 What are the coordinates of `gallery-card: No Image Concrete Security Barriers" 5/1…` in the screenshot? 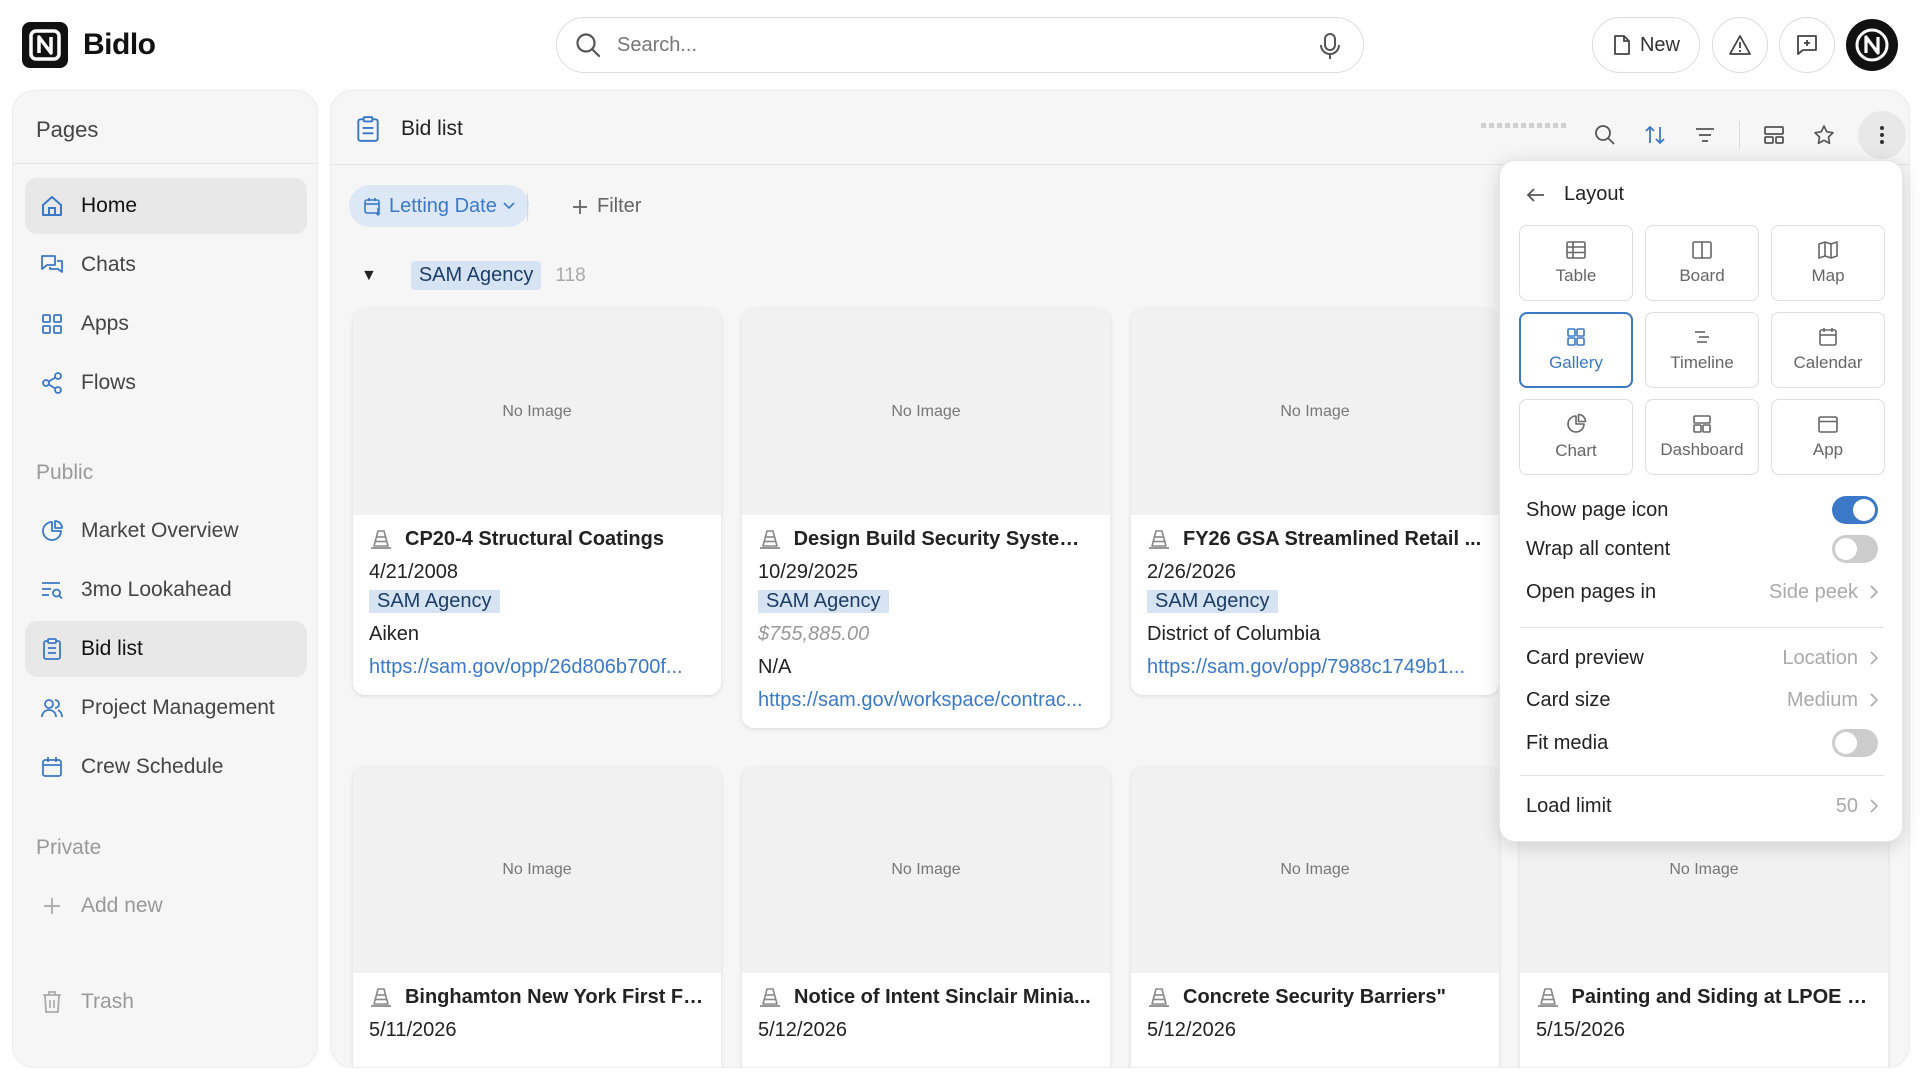 It's located at (1315, 917).